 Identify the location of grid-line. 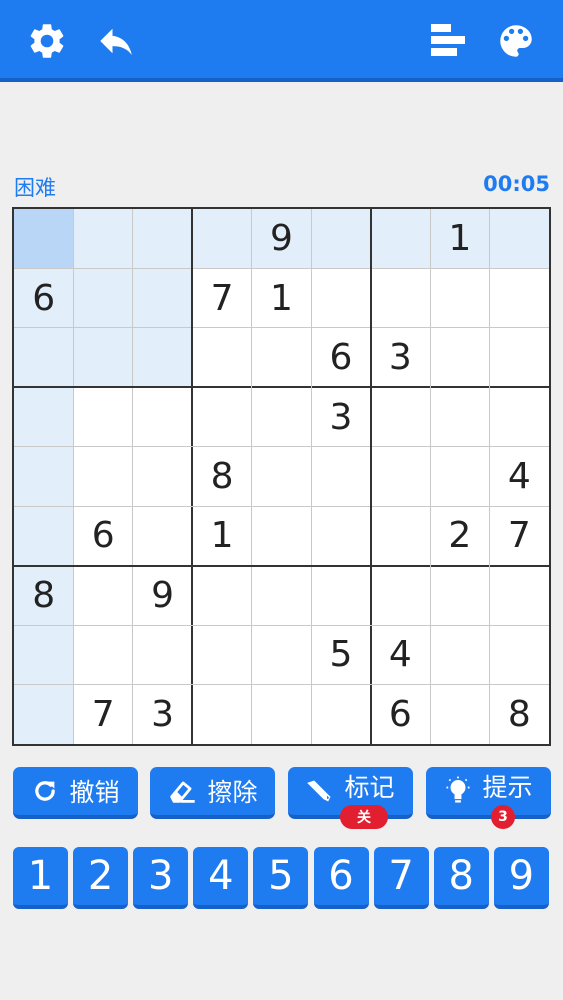
(281, 625).